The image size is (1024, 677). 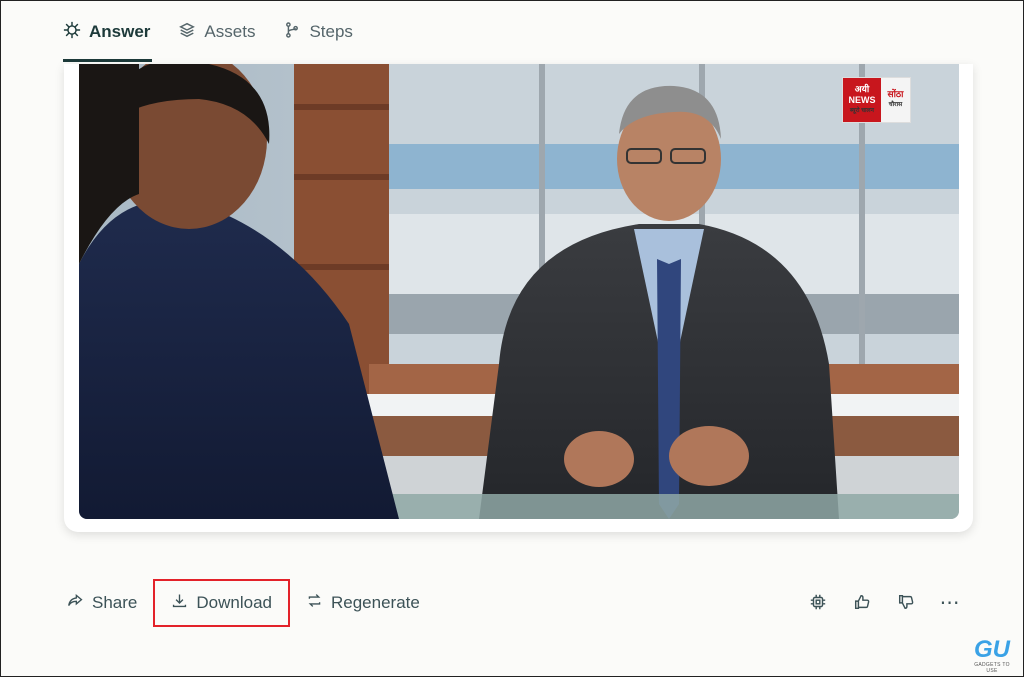 I want to click on logo-text-2: NEWS, so click(x=862, y=99).